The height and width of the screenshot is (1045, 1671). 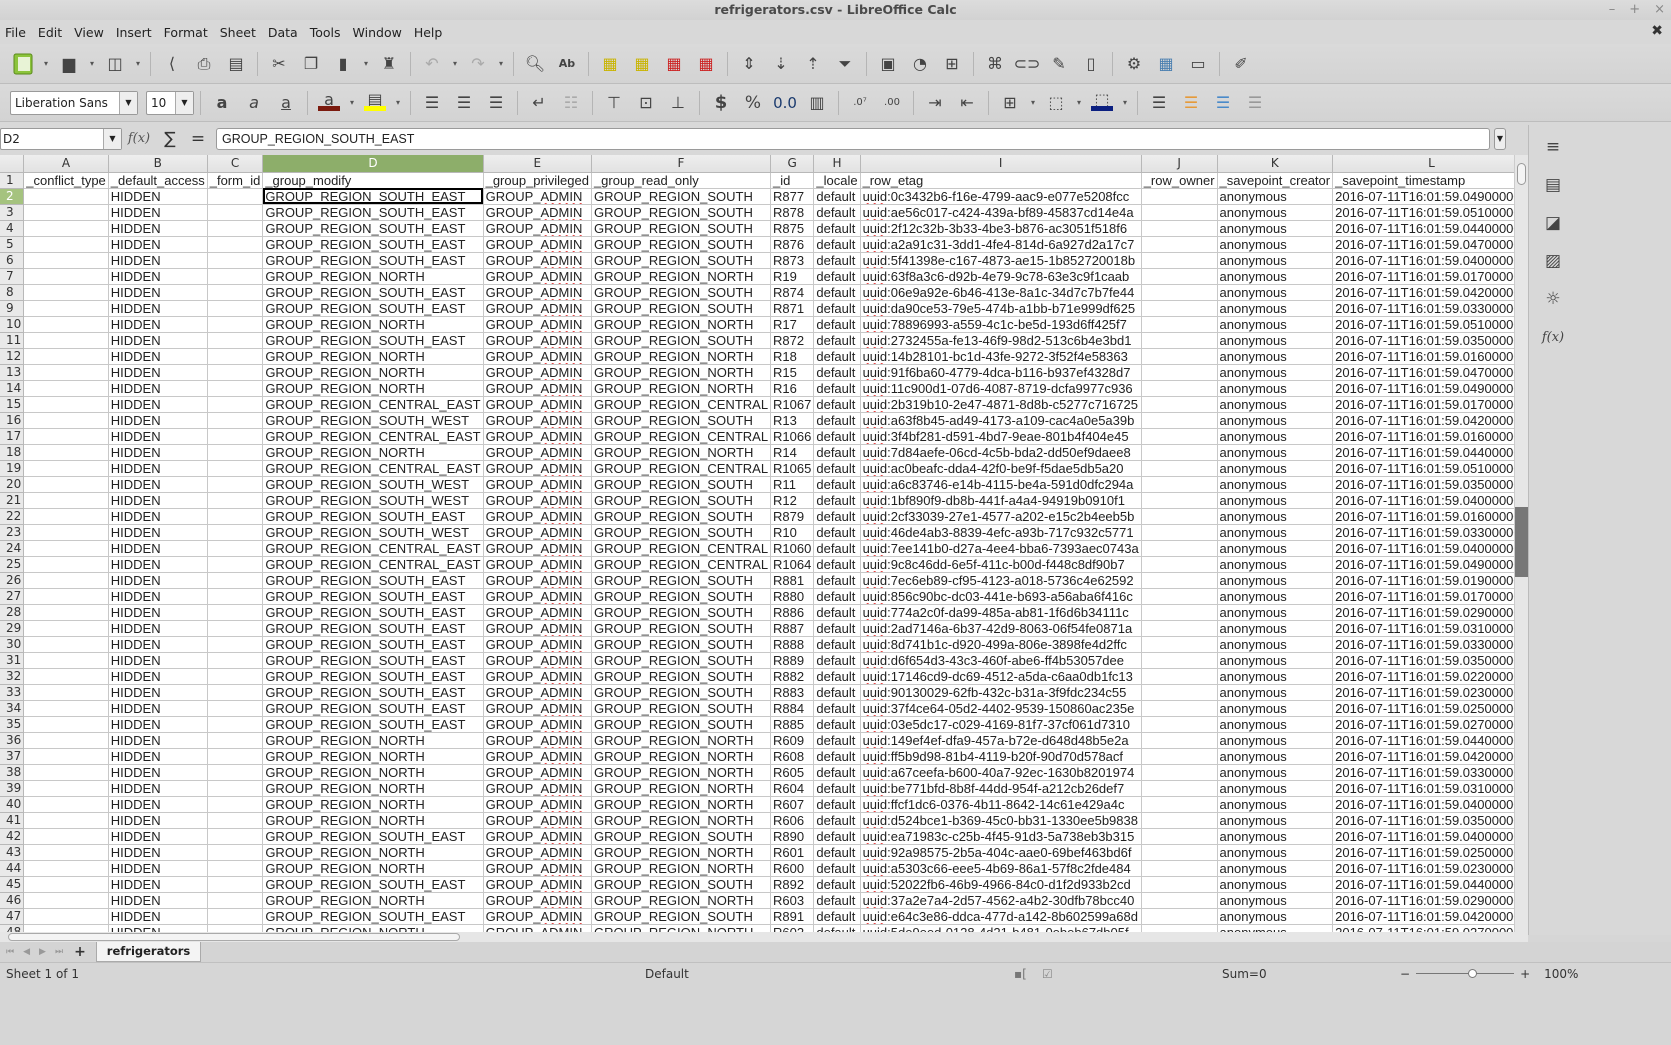 What do you see at coordinates (952, 64) in the screenshot?
I see `pivot-table-icon: ⊞` at bounding box center [952, 64].